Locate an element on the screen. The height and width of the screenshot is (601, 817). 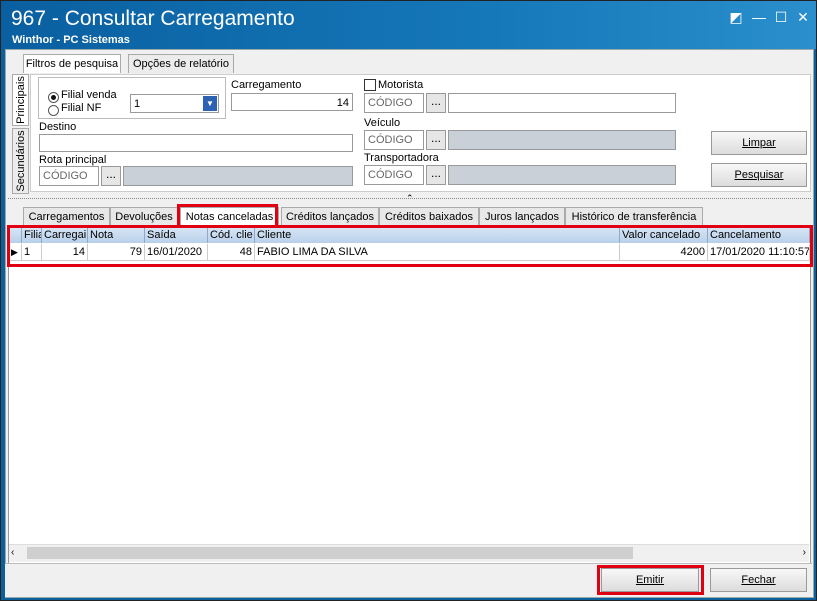
veiculo-label: Veículo is located at coordinates (382, 123).